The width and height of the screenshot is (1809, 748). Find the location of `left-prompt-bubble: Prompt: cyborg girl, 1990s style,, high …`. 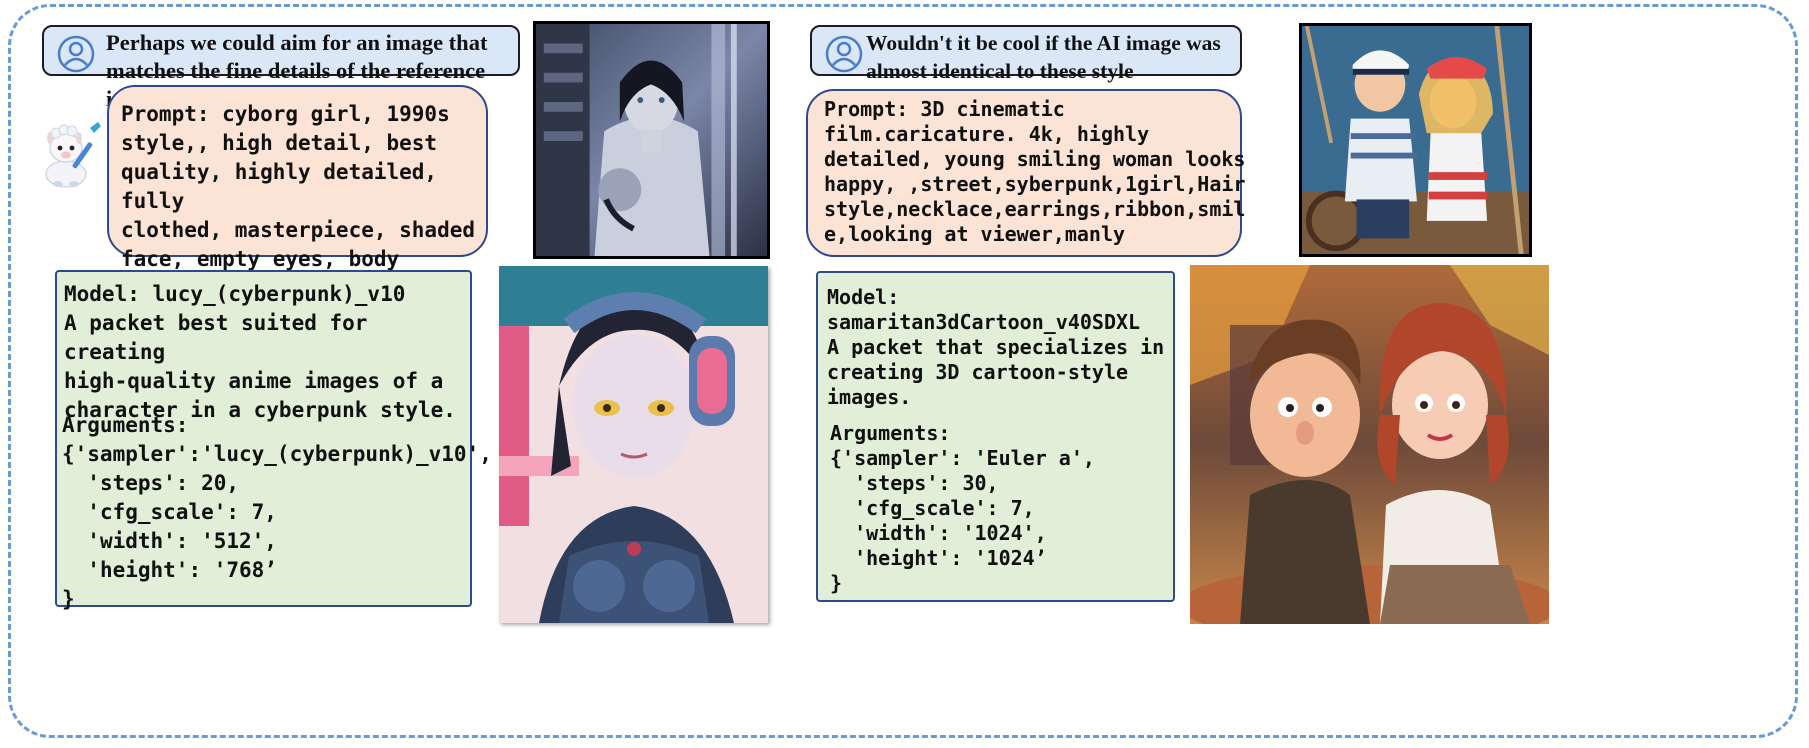

left-prompt-bubble: Prompt: cyborg girl, 1990s style,, high … is located at coordinates (297, 221).